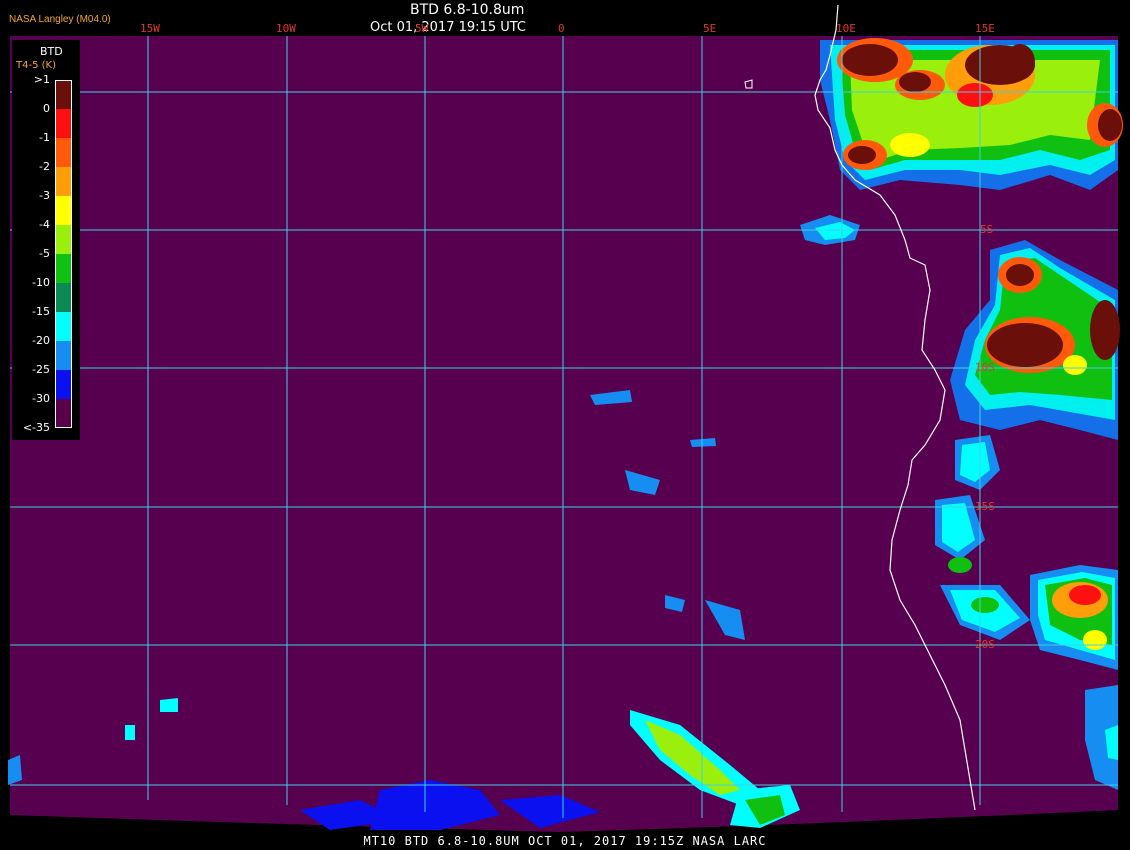 Image resolution: width=1130 pixels, height=850 pixels. Describe the element at coordinates (985, 506) in the screenshot. I see `lat-label: 15S` at that location.